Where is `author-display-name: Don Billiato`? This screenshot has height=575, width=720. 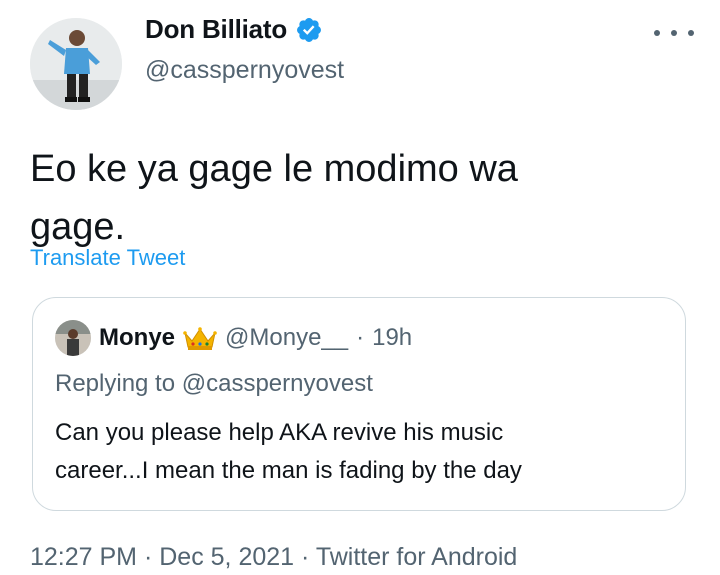
author-display-name: Don Billiato is located at coordinates (216, 29).